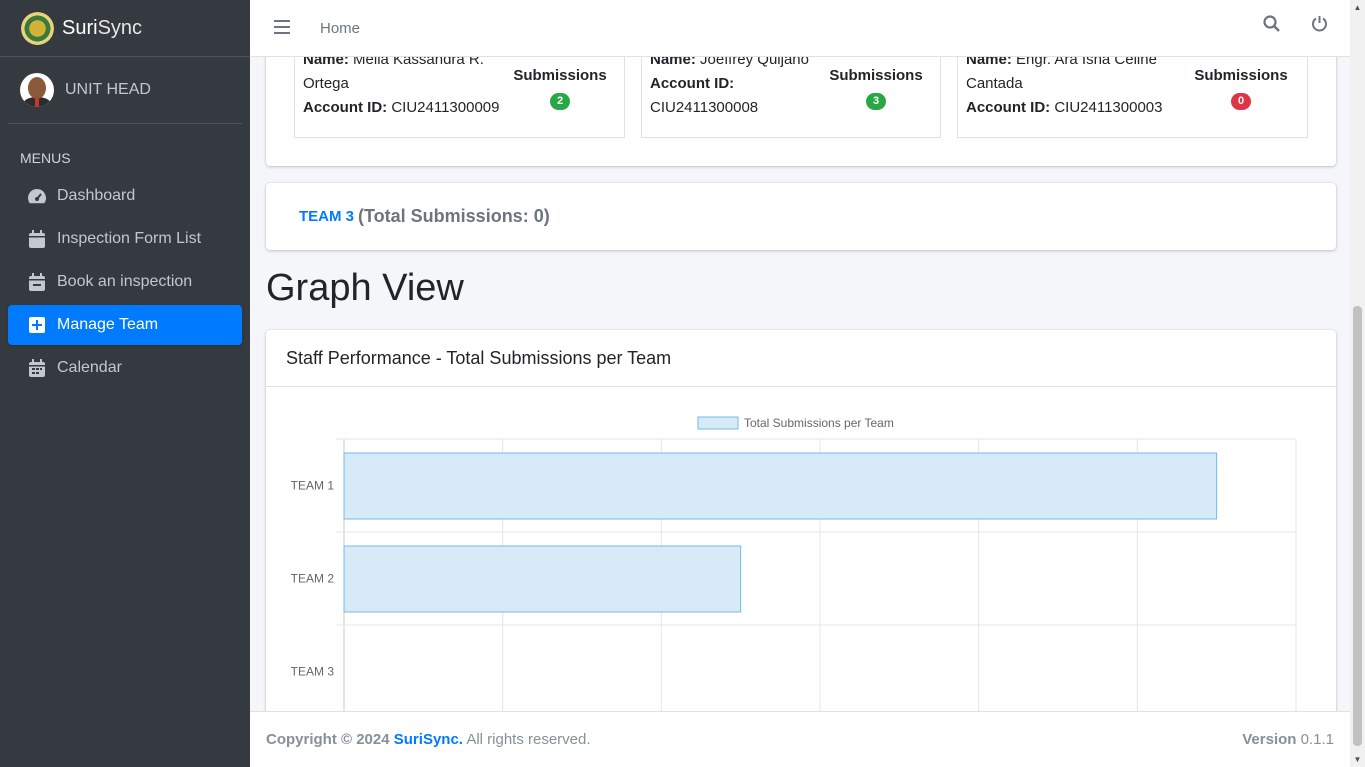 The width and height of the screenshot is (1365, 767). Describe the element at coordinates (108, 89) in the screenshot. I see `user-role: UNIT HEAD` at that location.